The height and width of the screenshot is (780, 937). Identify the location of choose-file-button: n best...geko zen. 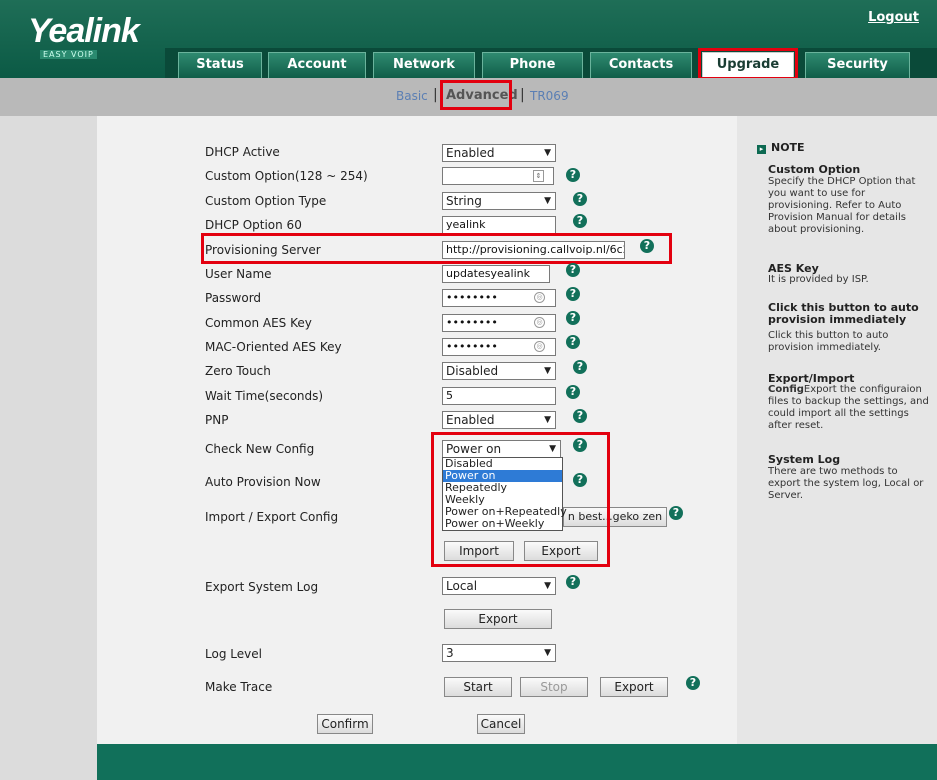
(615, 517).